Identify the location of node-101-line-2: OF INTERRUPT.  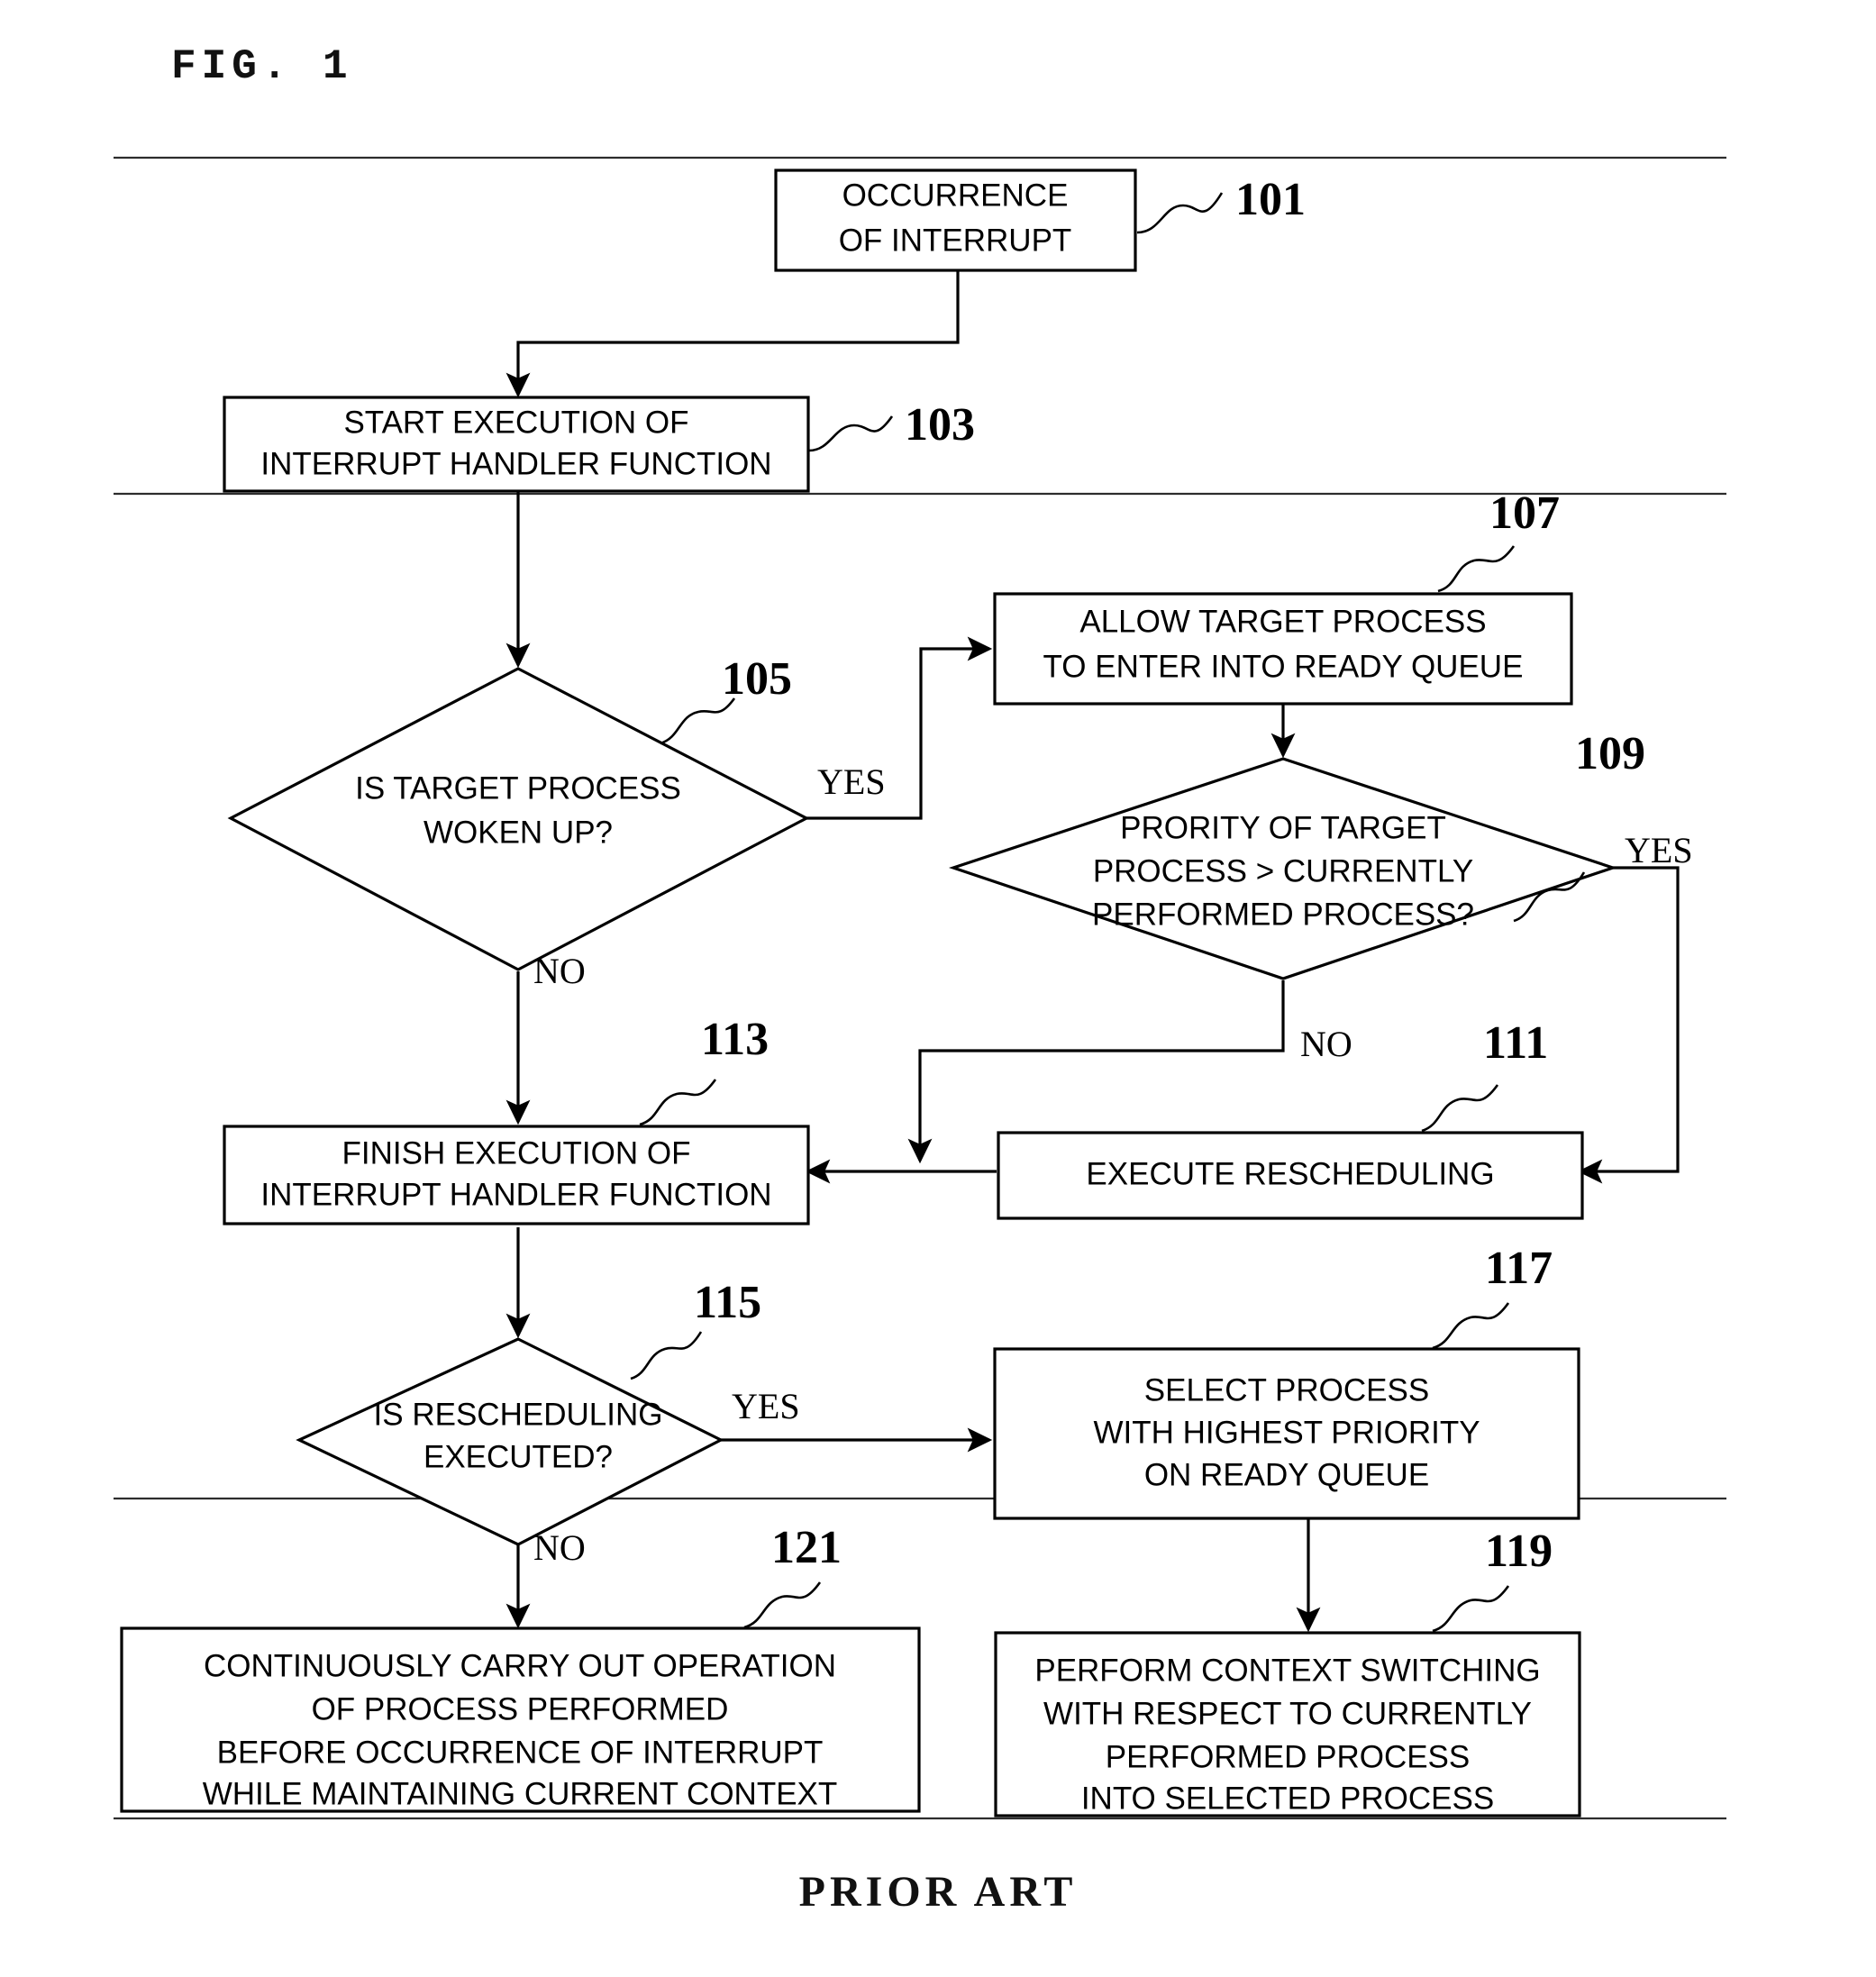
(955, 240).